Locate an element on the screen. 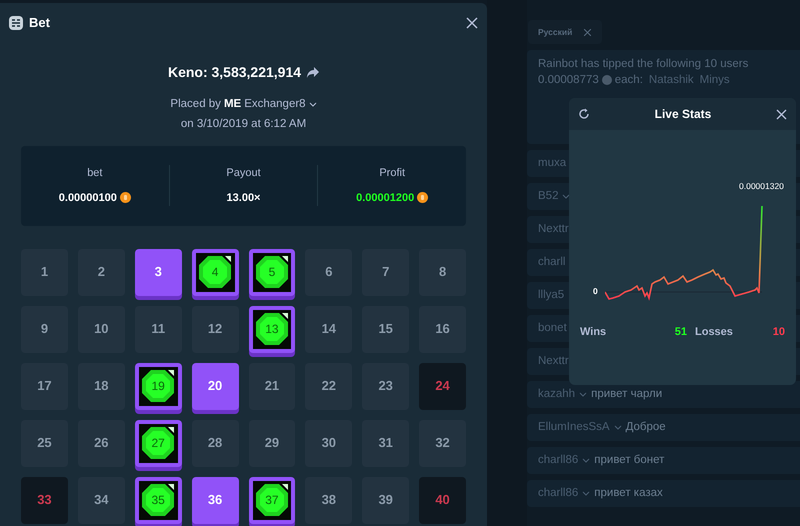 The image size is (800, 526). keno-tile: 25 is located at coordinates (44, 443).